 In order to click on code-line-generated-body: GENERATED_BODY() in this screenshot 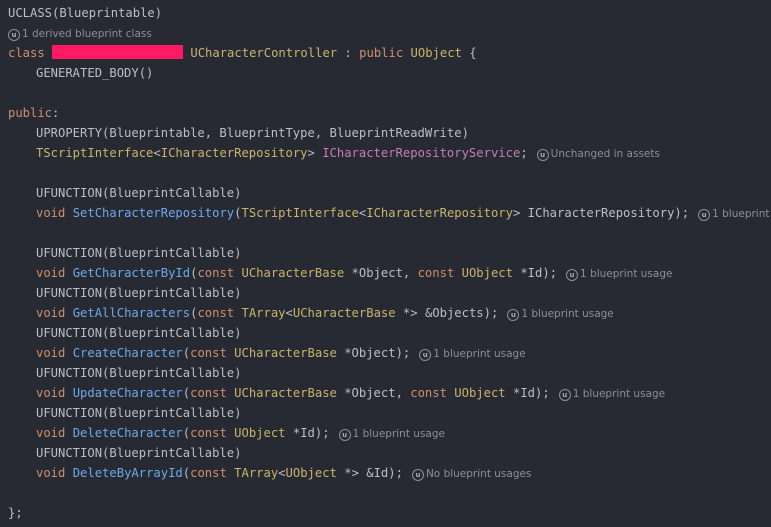, I will do `click(94, 73)`.